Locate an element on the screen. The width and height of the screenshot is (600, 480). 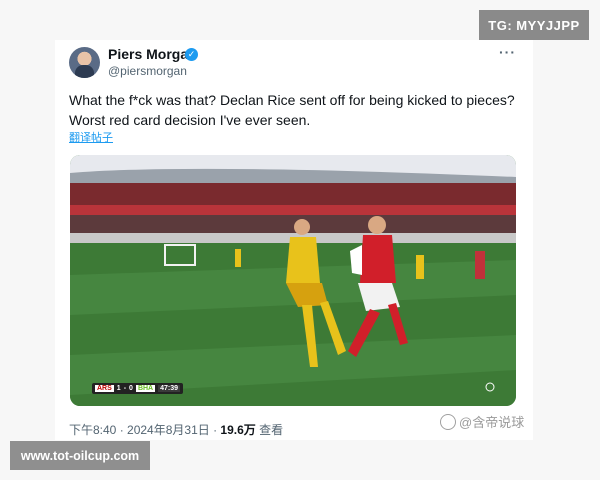
verified-badge-icon: ✓ is located at coordinates (191, 54).